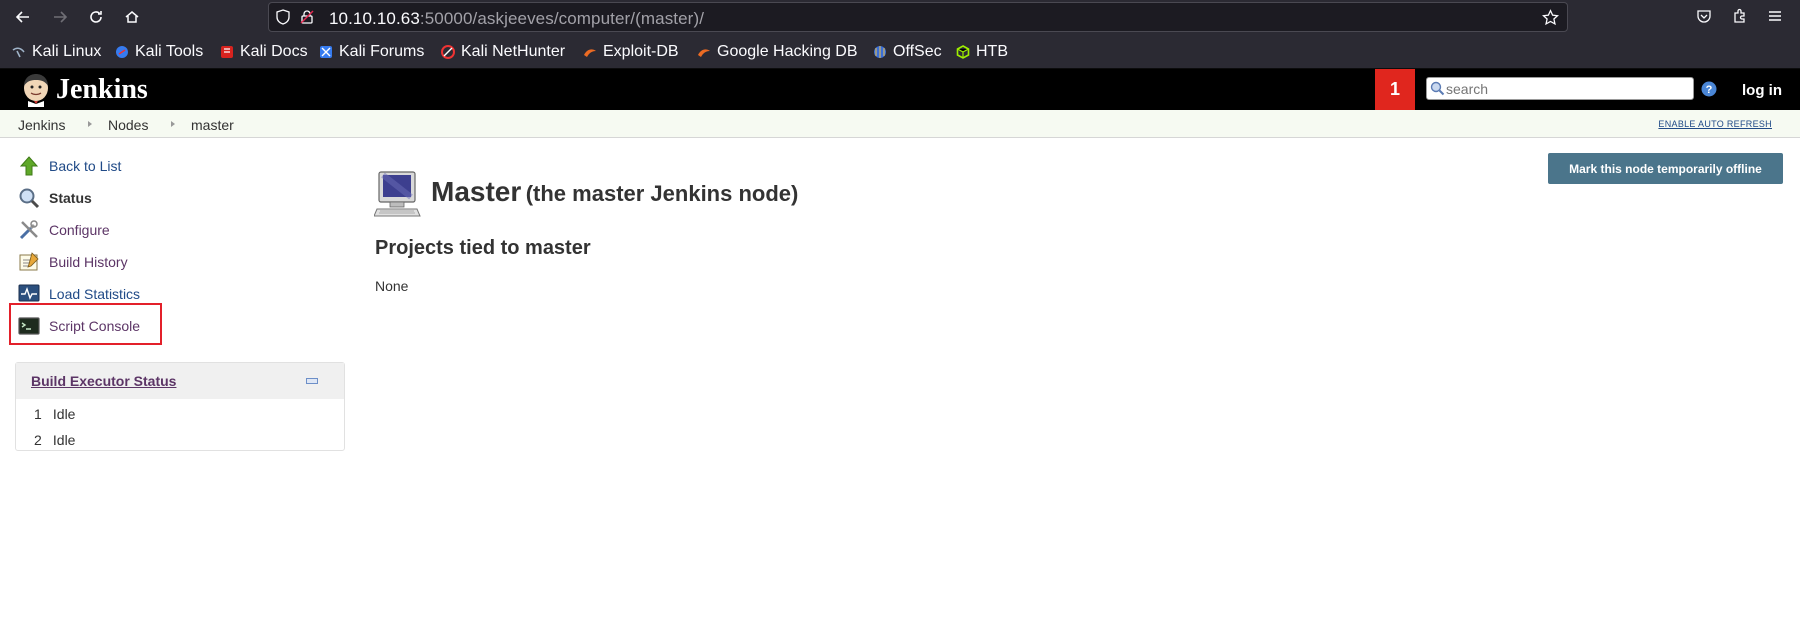  What do you see at coordinates (1715, 124) in the screenshot?
I see `enable-auto-refresh-link: ENABLE AUTO REFRESH` at bounding box center [1715, 124].